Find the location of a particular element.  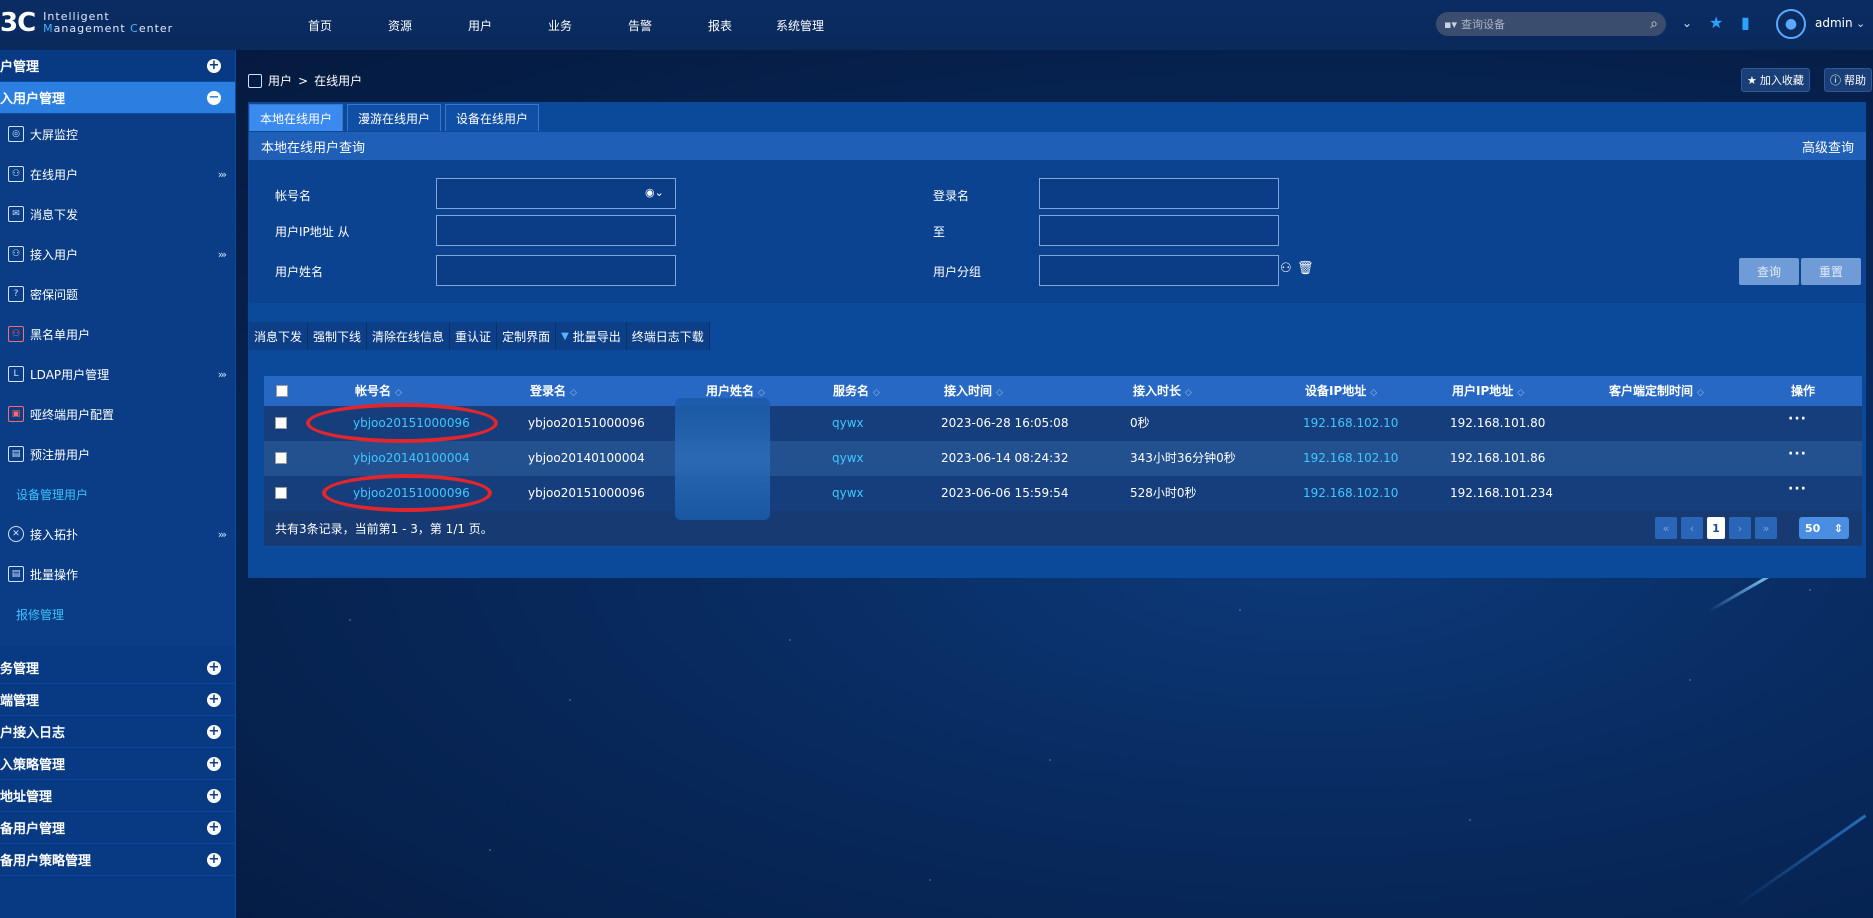

sidebar-section-user-mgmt: 户管理 + is located at coordinates (117, 66).